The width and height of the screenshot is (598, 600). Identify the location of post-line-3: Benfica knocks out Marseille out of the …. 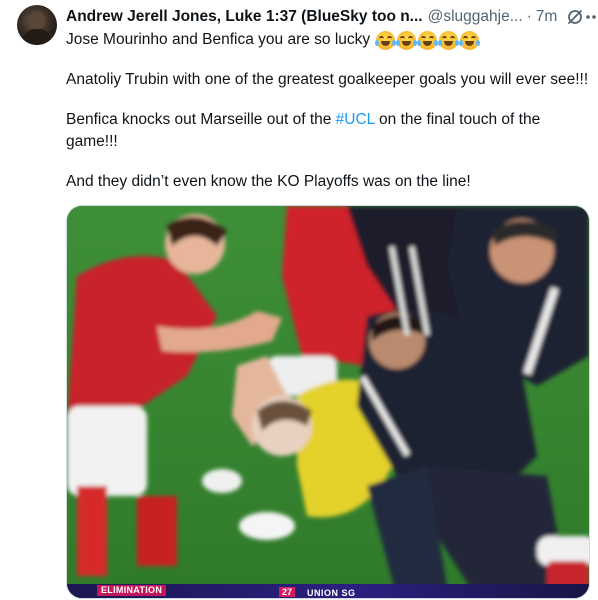
(316, 131).